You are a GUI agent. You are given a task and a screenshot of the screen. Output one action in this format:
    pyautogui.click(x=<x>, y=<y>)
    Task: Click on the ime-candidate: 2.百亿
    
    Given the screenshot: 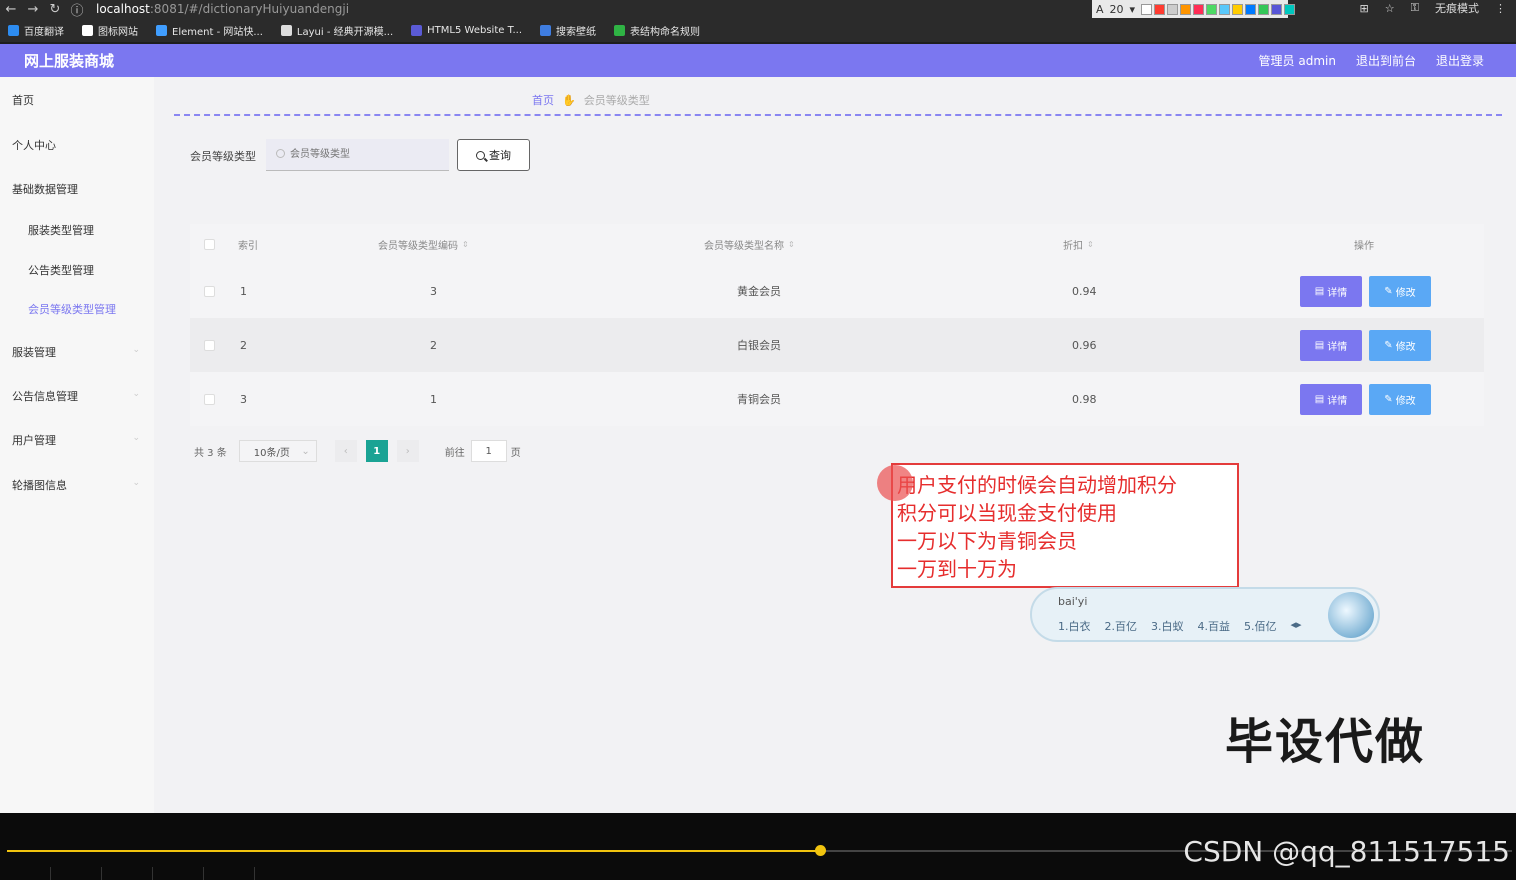 What is the action you would take?
    pyautogui.click(x=1121, y=626)
    